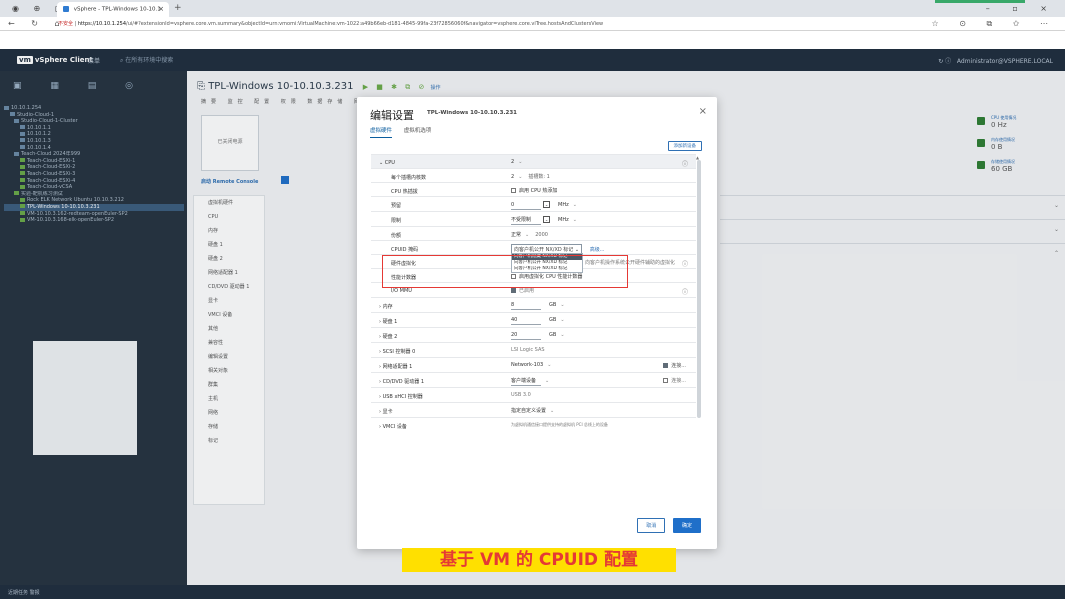 The height and width of the screenshot is (599, 1065). I want to click on row-limit: 限制 不受限制 ⌄ MHz ⌄, so click(533, 218).